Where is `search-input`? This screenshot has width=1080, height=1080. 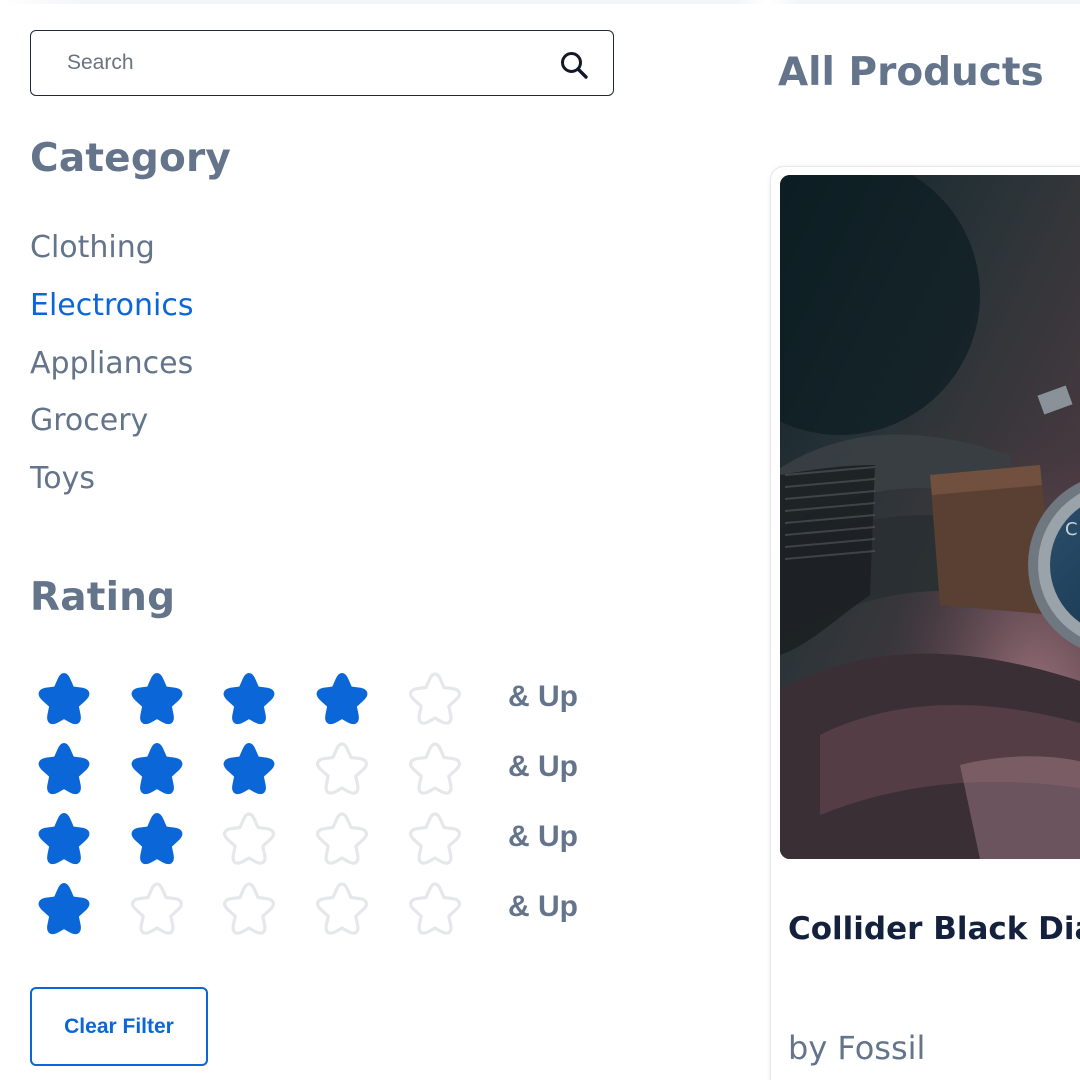
search-input is located at coordinates (307, 63).